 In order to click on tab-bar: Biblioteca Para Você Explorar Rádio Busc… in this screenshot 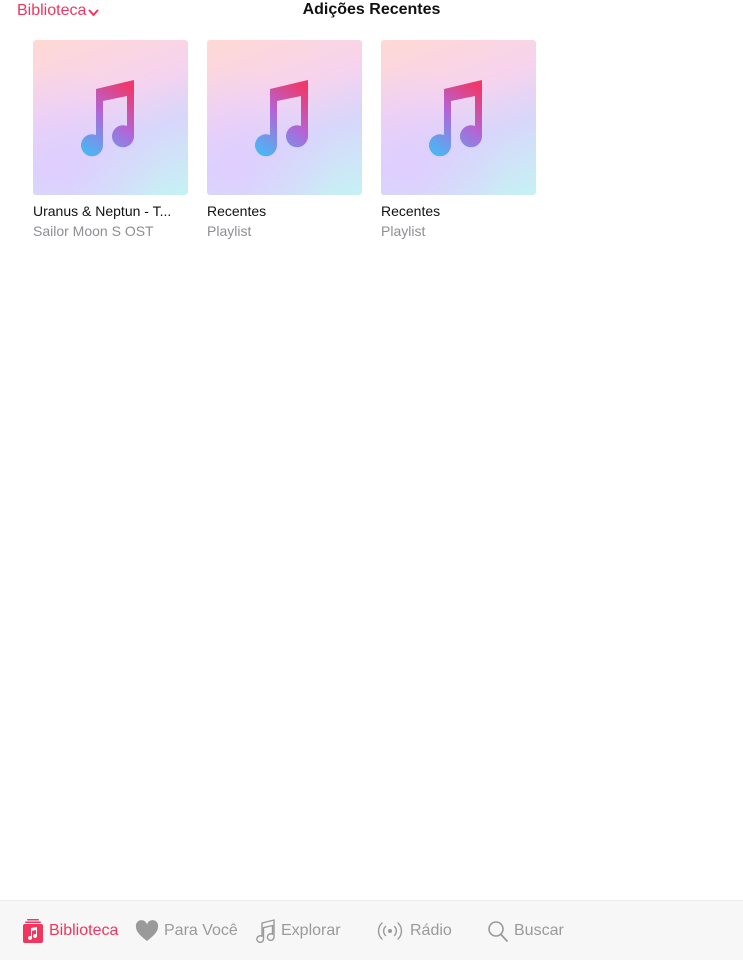, I will do `click(371, 930)`.